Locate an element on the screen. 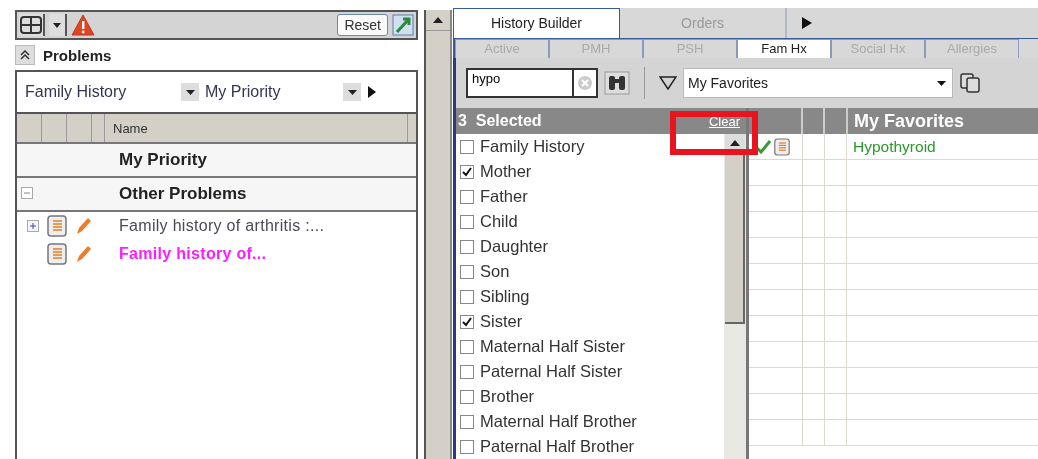  relative-label: Maternal Half Brother is located at coordinates (558, 421).